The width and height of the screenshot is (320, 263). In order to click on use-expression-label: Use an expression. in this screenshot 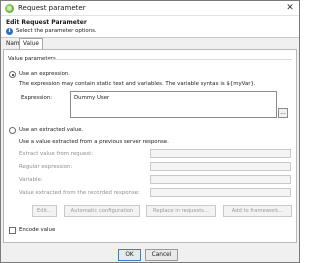, I will do `click(44, 74)`.